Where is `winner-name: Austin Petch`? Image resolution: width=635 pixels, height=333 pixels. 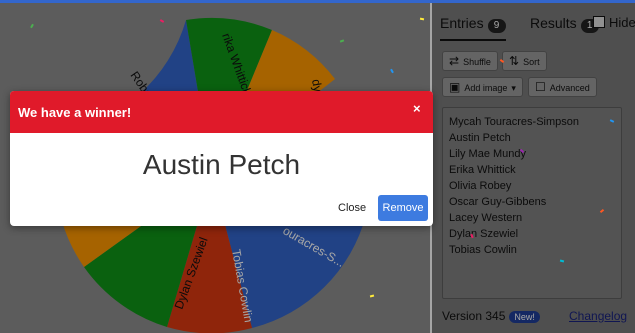
winner-name: Austin Petch is located at coordinates (221, 164).